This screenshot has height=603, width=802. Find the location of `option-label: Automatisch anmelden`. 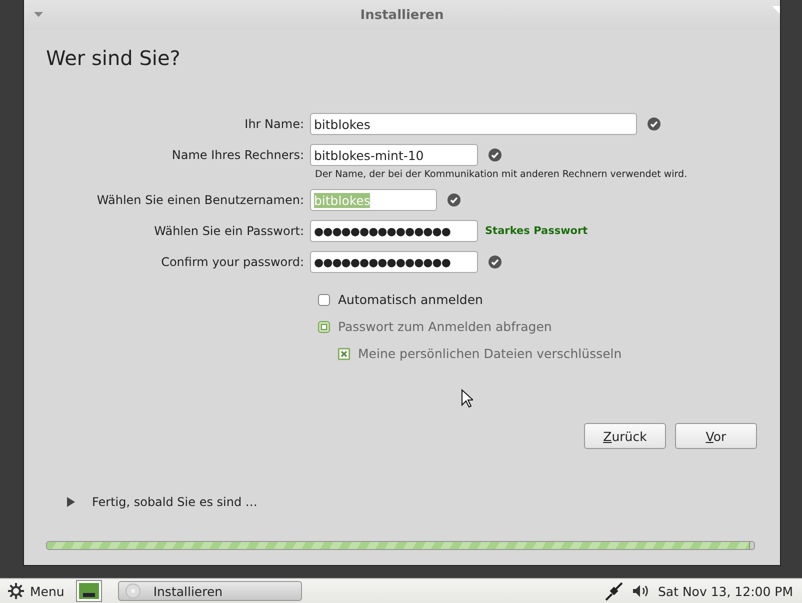

option-label: Automatisch anmelden is located at coordinates (410, 299).